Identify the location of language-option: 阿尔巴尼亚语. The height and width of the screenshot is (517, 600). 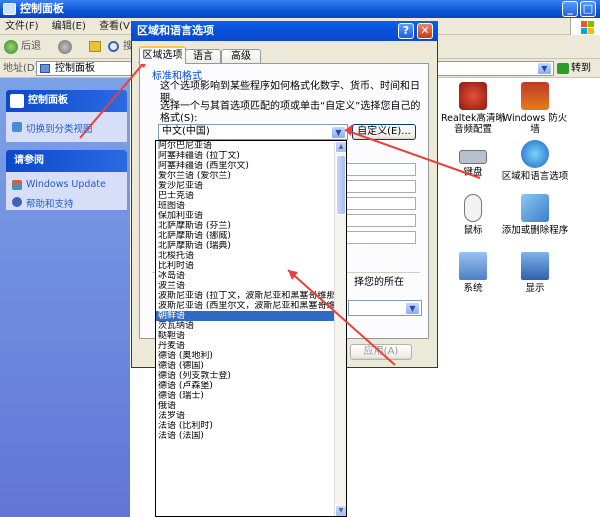
(251, 146).